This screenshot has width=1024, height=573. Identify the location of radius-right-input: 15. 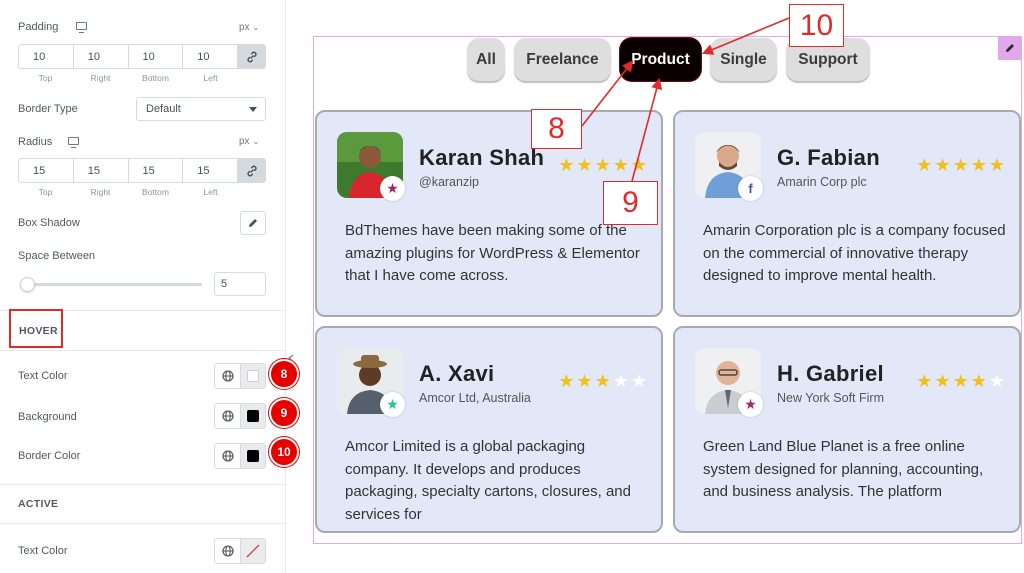
(101, 170).